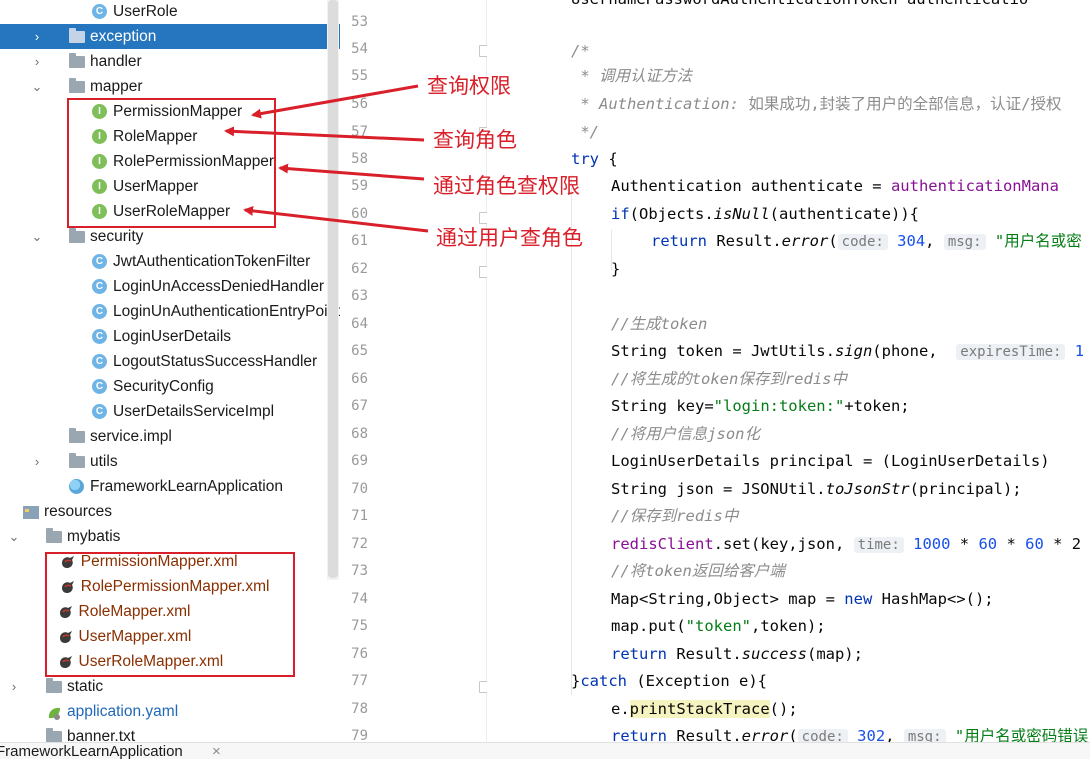  Describe the element at coordinates (698, 571) in the screenshot. I see `code-line-73: //将token返回给客户端` at that location.